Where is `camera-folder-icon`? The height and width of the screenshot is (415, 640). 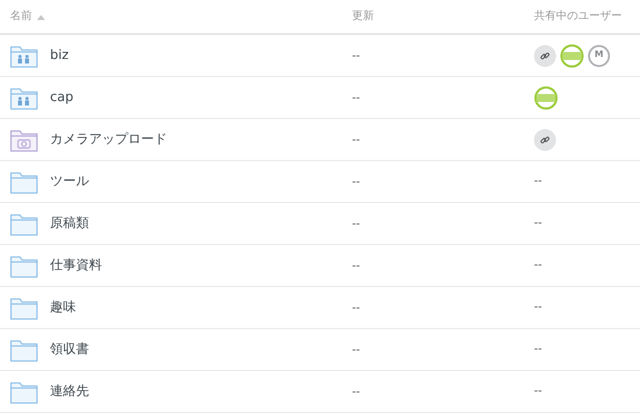
camera-folder-icon is located at coordinates (24, 140).